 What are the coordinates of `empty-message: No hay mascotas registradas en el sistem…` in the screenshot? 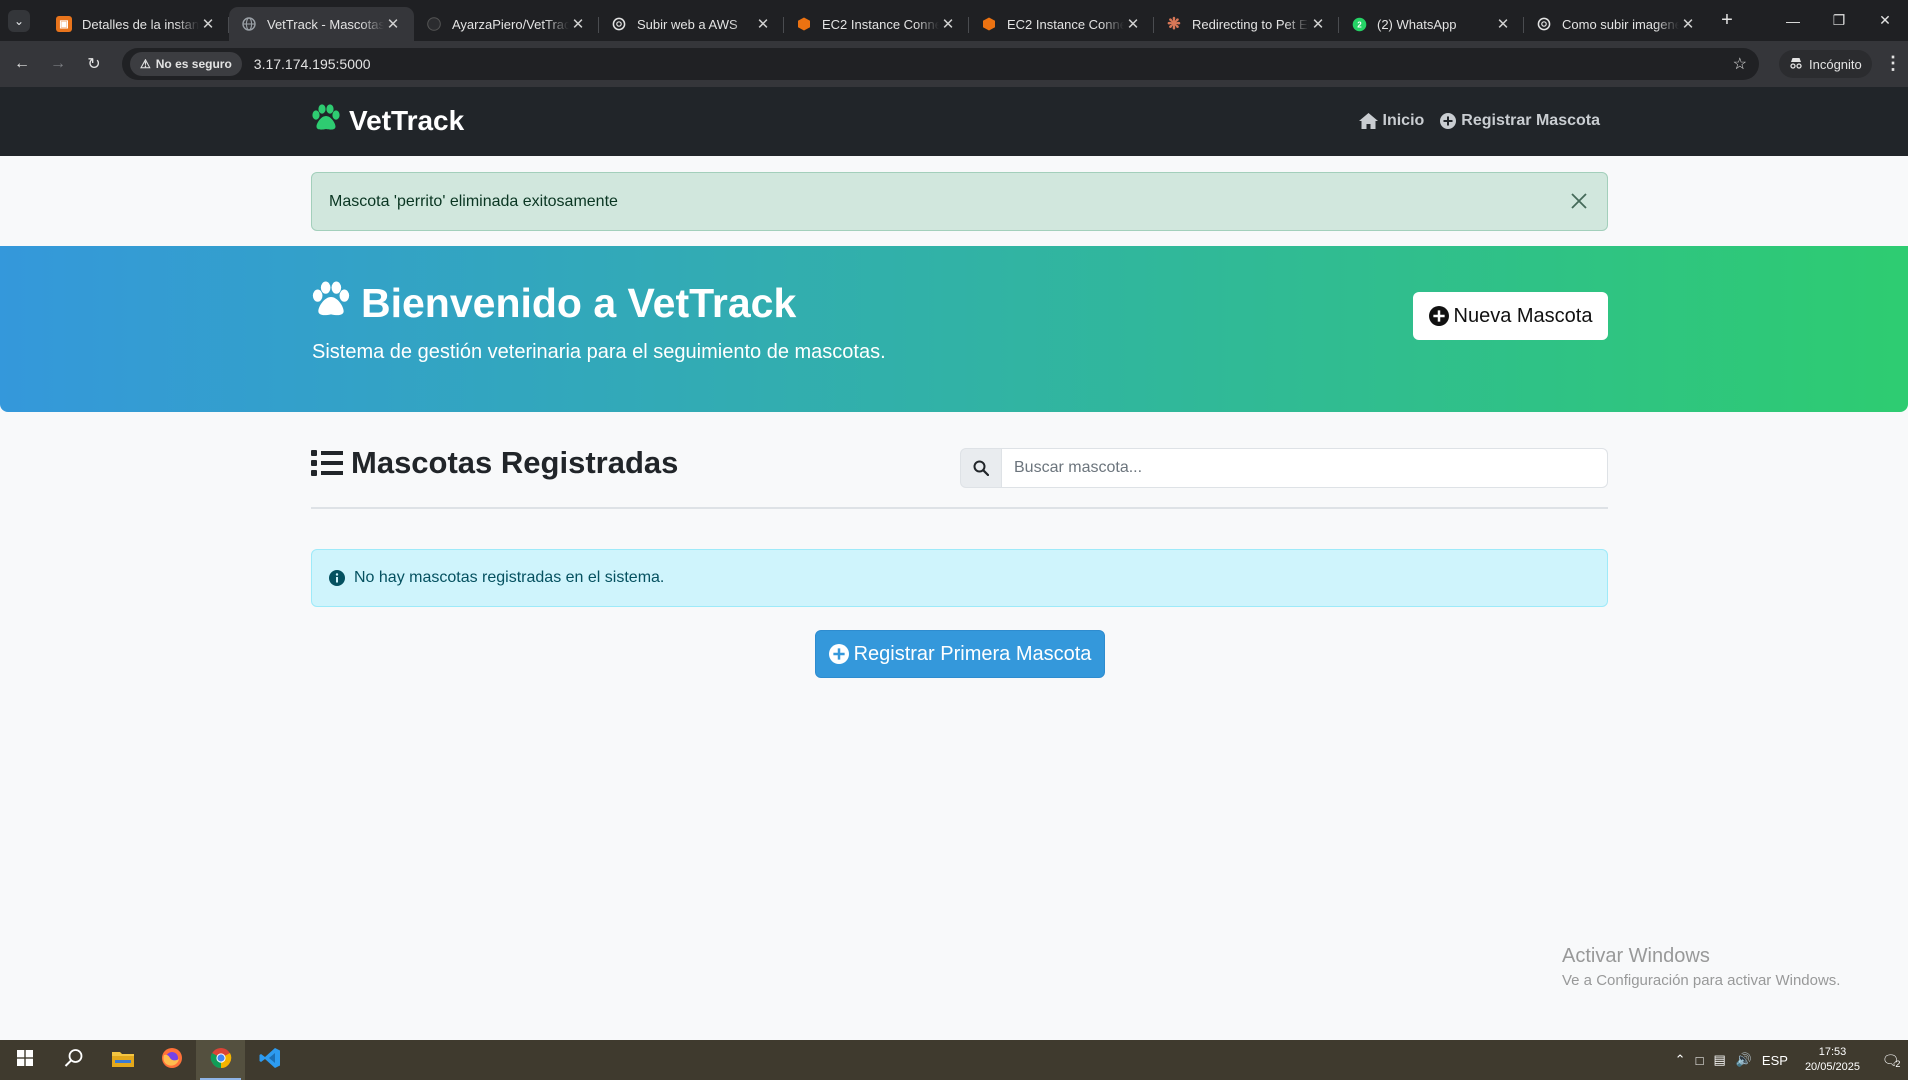 It's located at (509, 577).